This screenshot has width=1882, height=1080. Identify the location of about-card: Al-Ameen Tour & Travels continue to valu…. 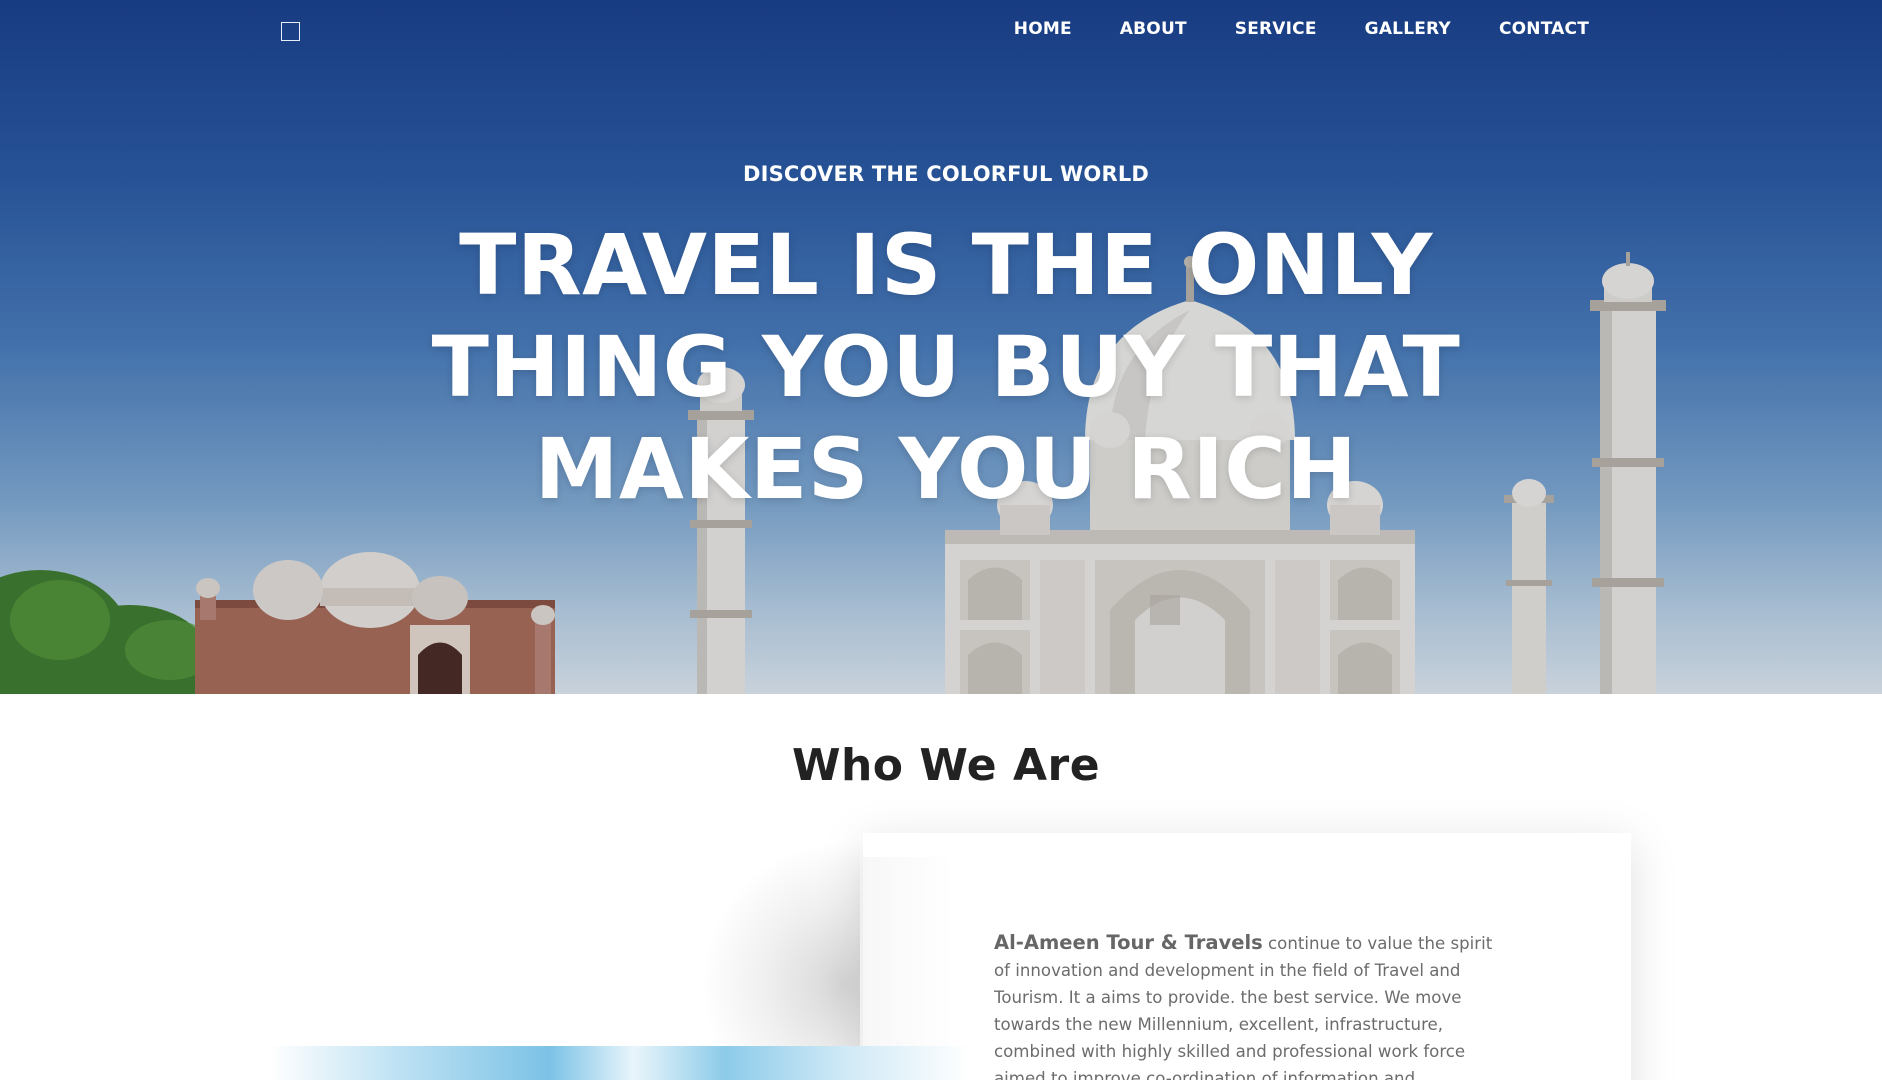
(1247, 956).